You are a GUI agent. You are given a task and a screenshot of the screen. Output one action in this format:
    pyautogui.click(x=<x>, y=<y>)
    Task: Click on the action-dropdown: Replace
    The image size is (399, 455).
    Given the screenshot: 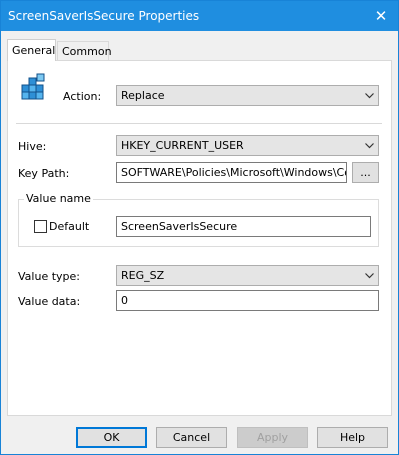 What is the action you would take?
    pyautogui.click(x=247, y=95)
    